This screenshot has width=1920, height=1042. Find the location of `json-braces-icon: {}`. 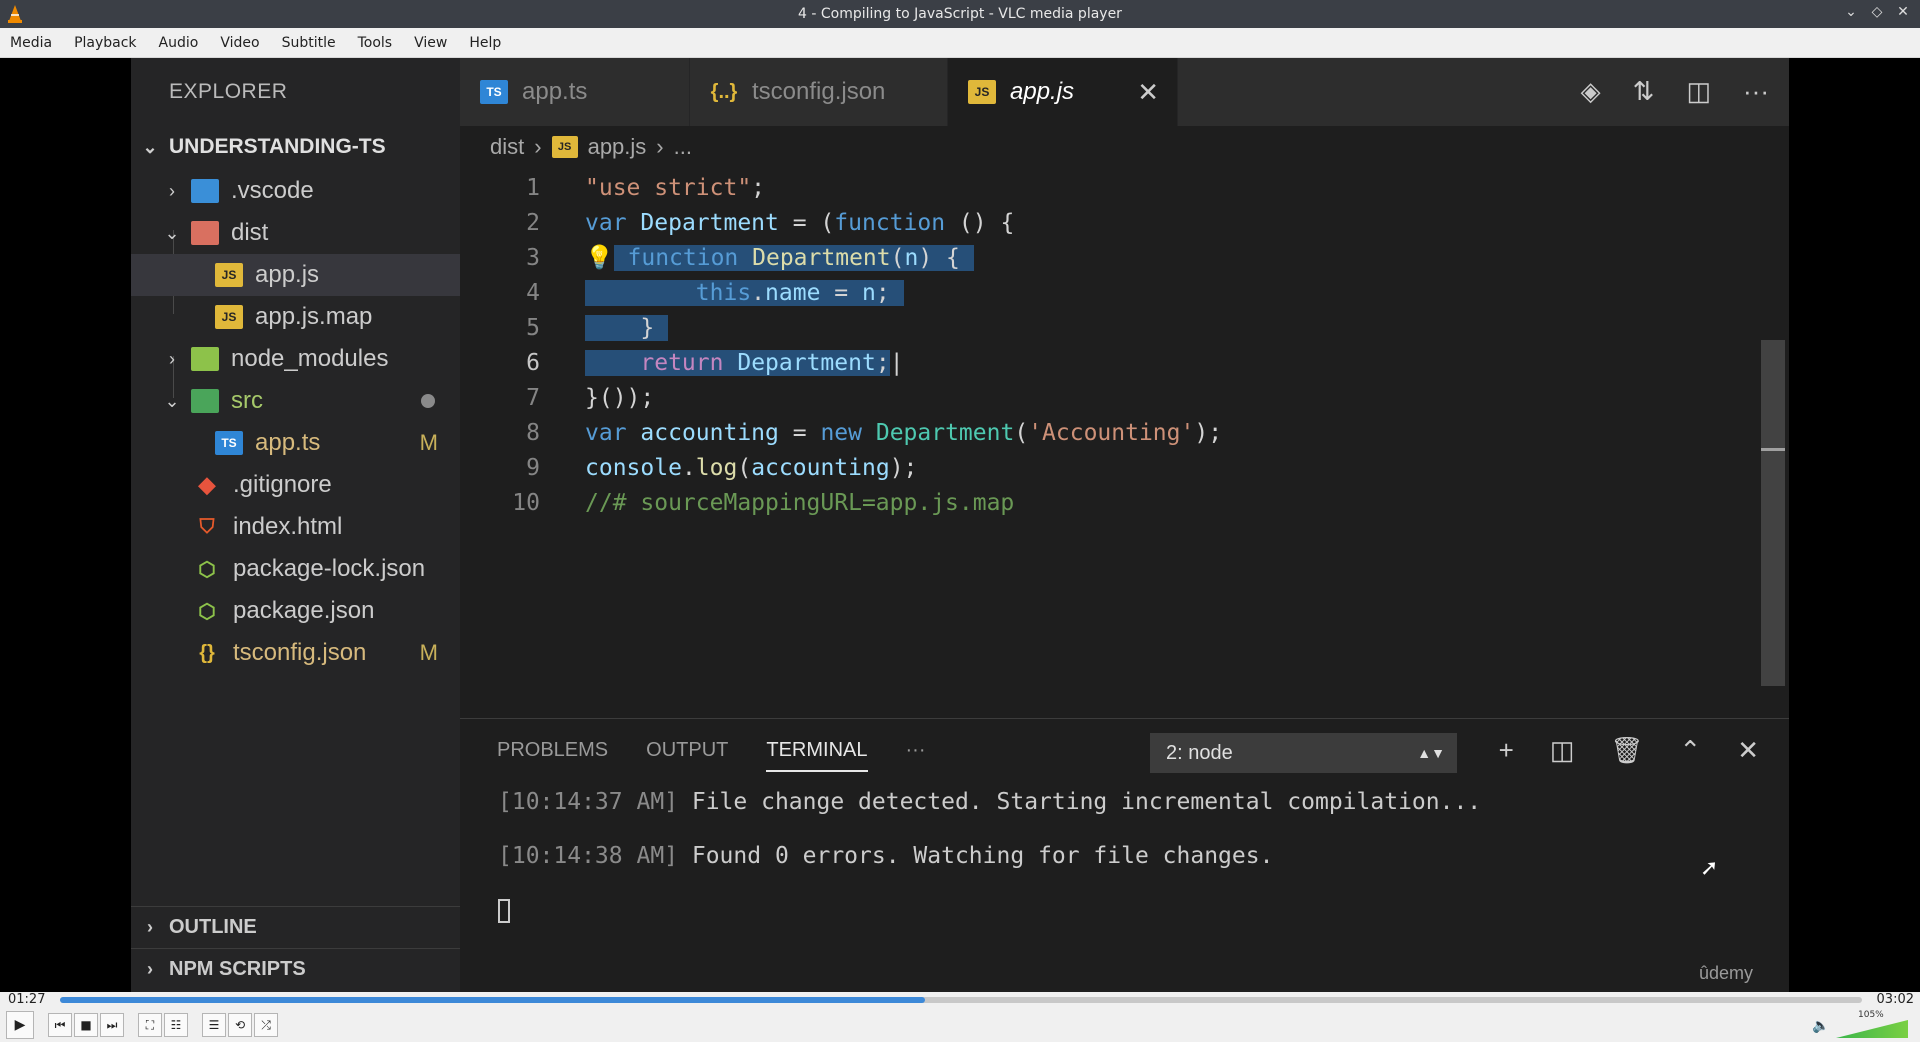

json-braces-icon: {} is located at coordinates (207, 652).